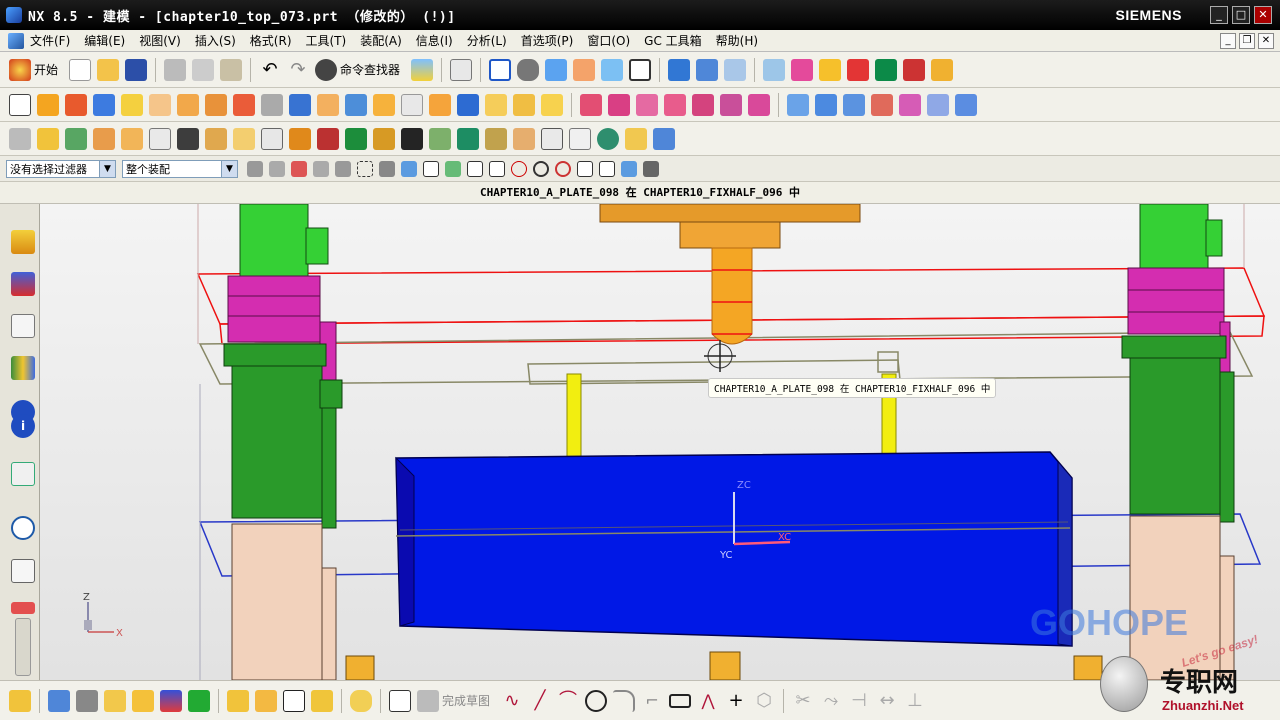  I want to click on copy-icon, so click(203, 69).